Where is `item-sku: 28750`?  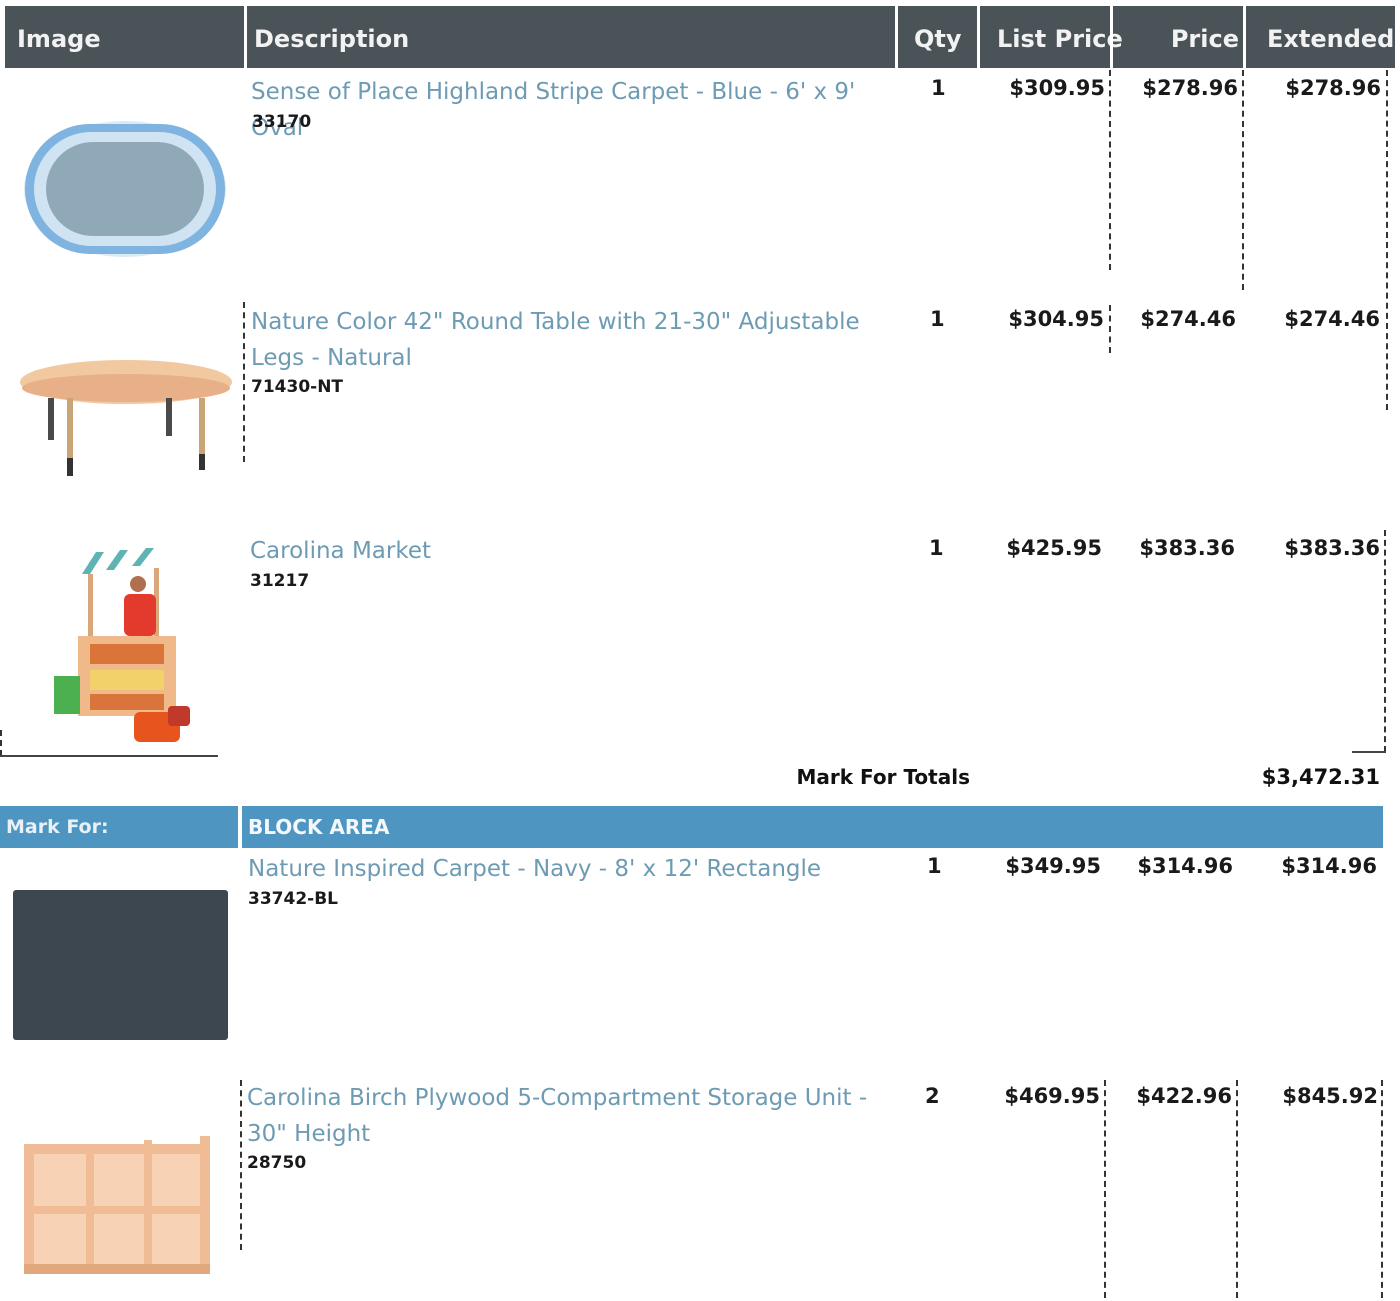 item-sku: 28750 is located at coordinates (277, 1163).